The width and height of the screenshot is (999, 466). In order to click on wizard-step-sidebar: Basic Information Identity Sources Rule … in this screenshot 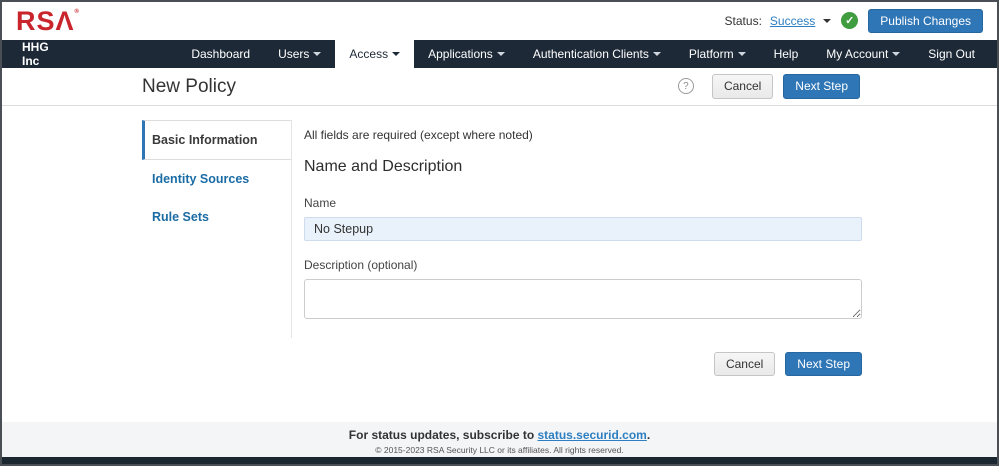, I will do `click(217, 229)`.